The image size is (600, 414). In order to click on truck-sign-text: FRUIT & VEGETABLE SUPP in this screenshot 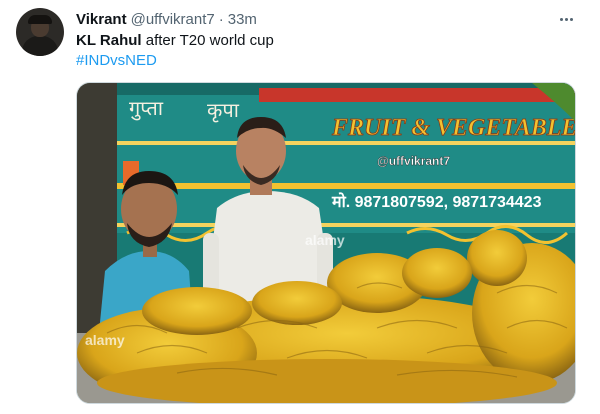, I will do `click(453, 128)`.